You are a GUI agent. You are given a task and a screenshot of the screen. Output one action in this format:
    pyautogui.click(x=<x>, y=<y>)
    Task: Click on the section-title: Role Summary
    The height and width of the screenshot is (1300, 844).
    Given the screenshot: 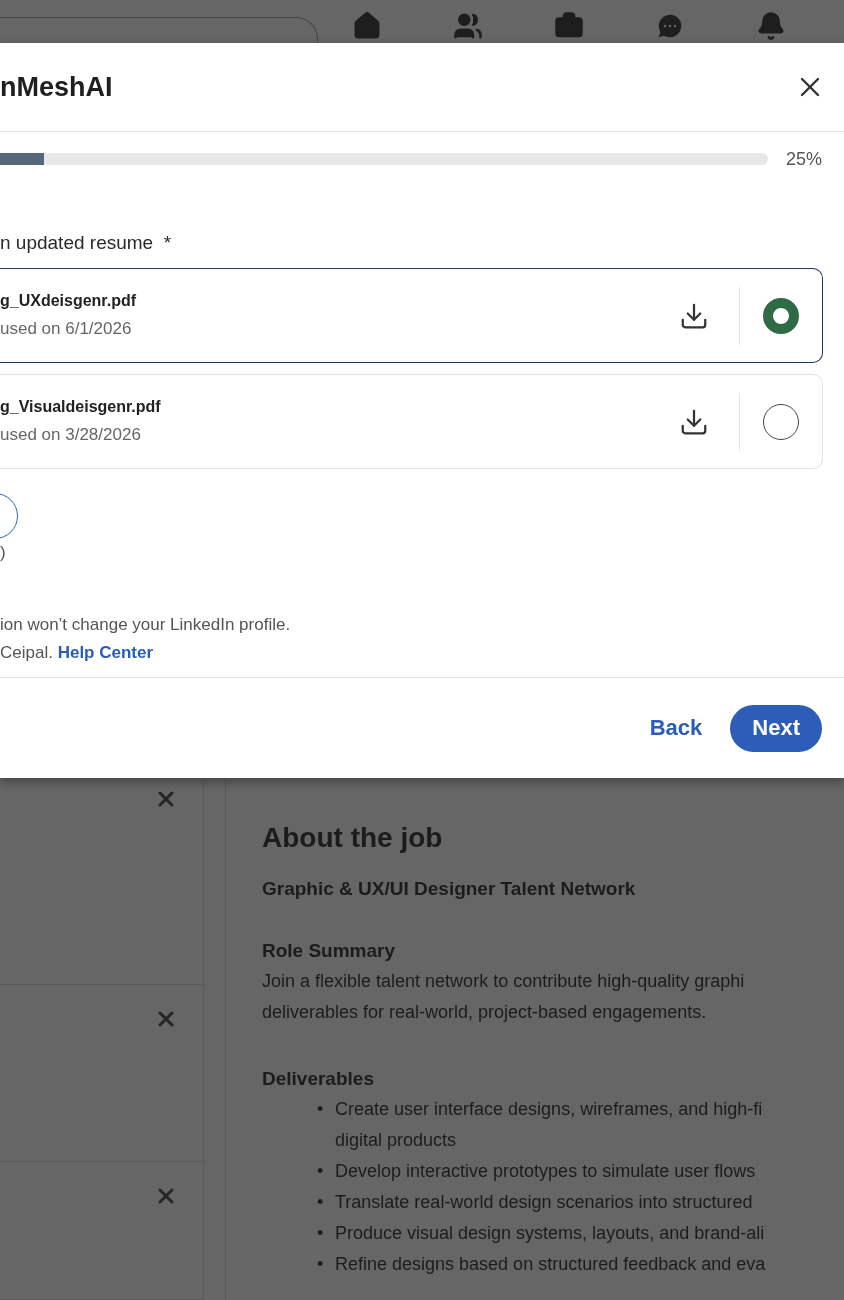 What is the action you would take?
    pyautogui.click(x=329, y=951)
    